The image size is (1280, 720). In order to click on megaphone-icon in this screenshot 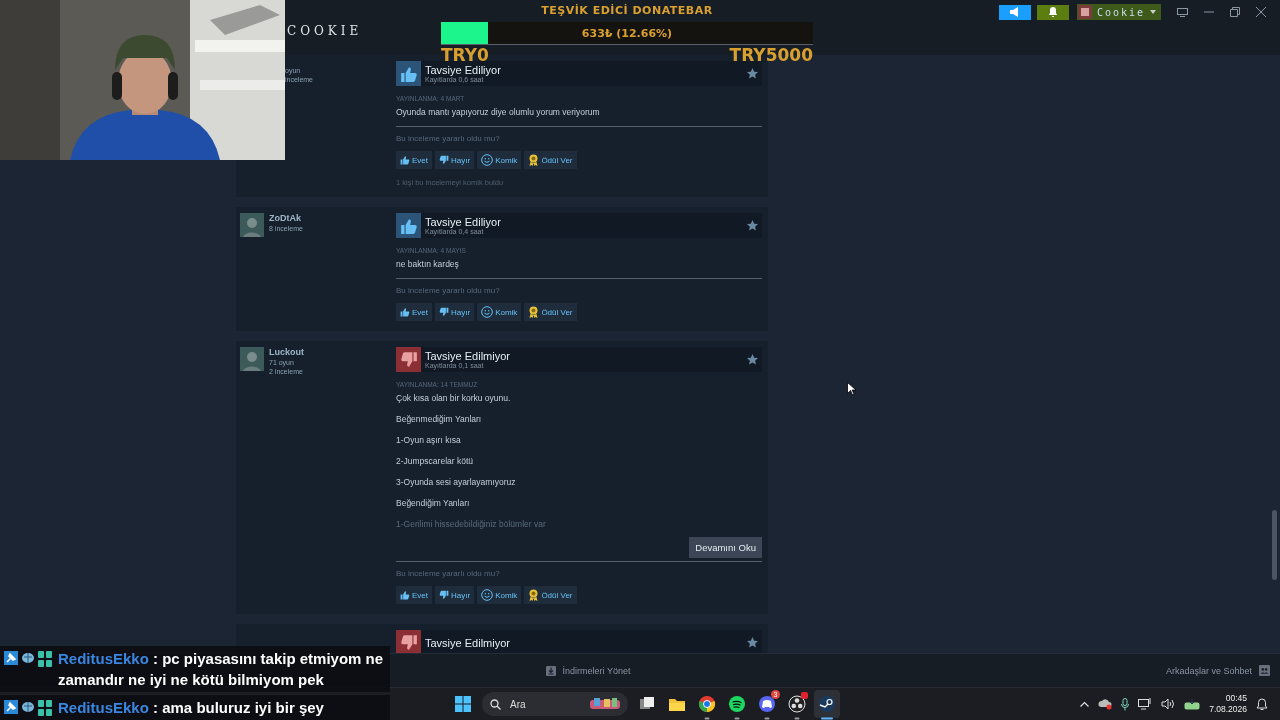, I will do `click(1014, 12)`.